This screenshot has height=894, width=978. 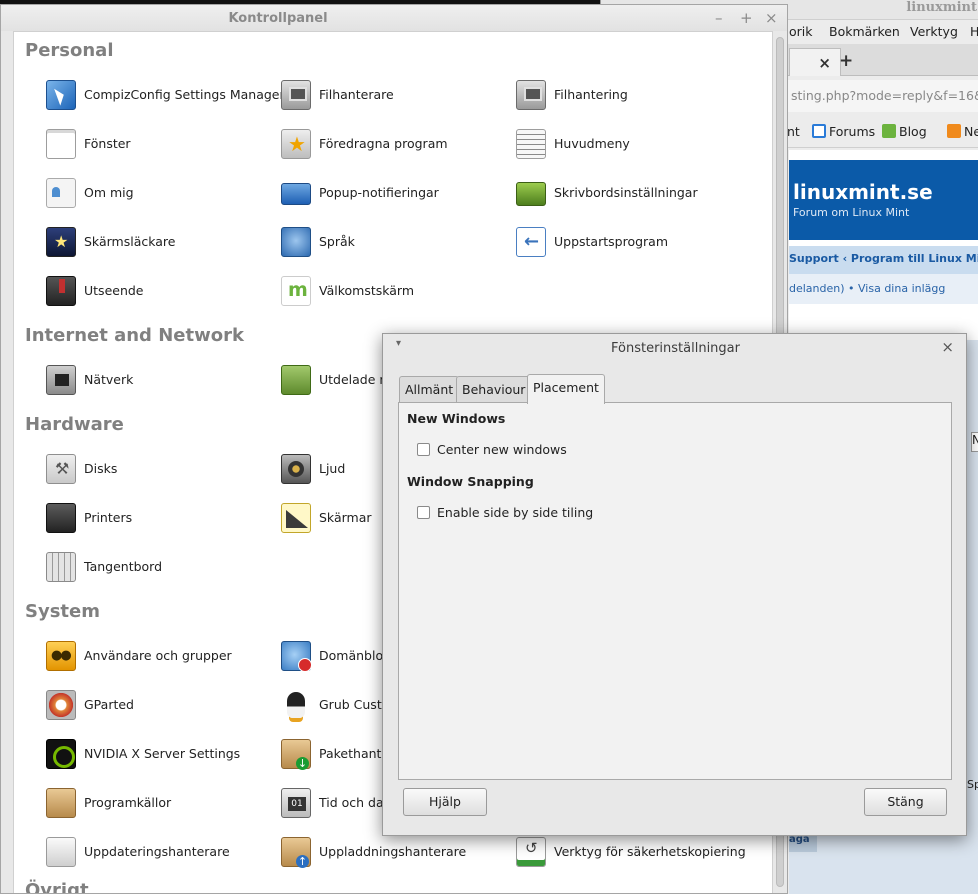 What do you see at coordinates (502, 449) in the screenshot?
I see `checkbox-label: Center new windows` at bounding box center [502, 449].